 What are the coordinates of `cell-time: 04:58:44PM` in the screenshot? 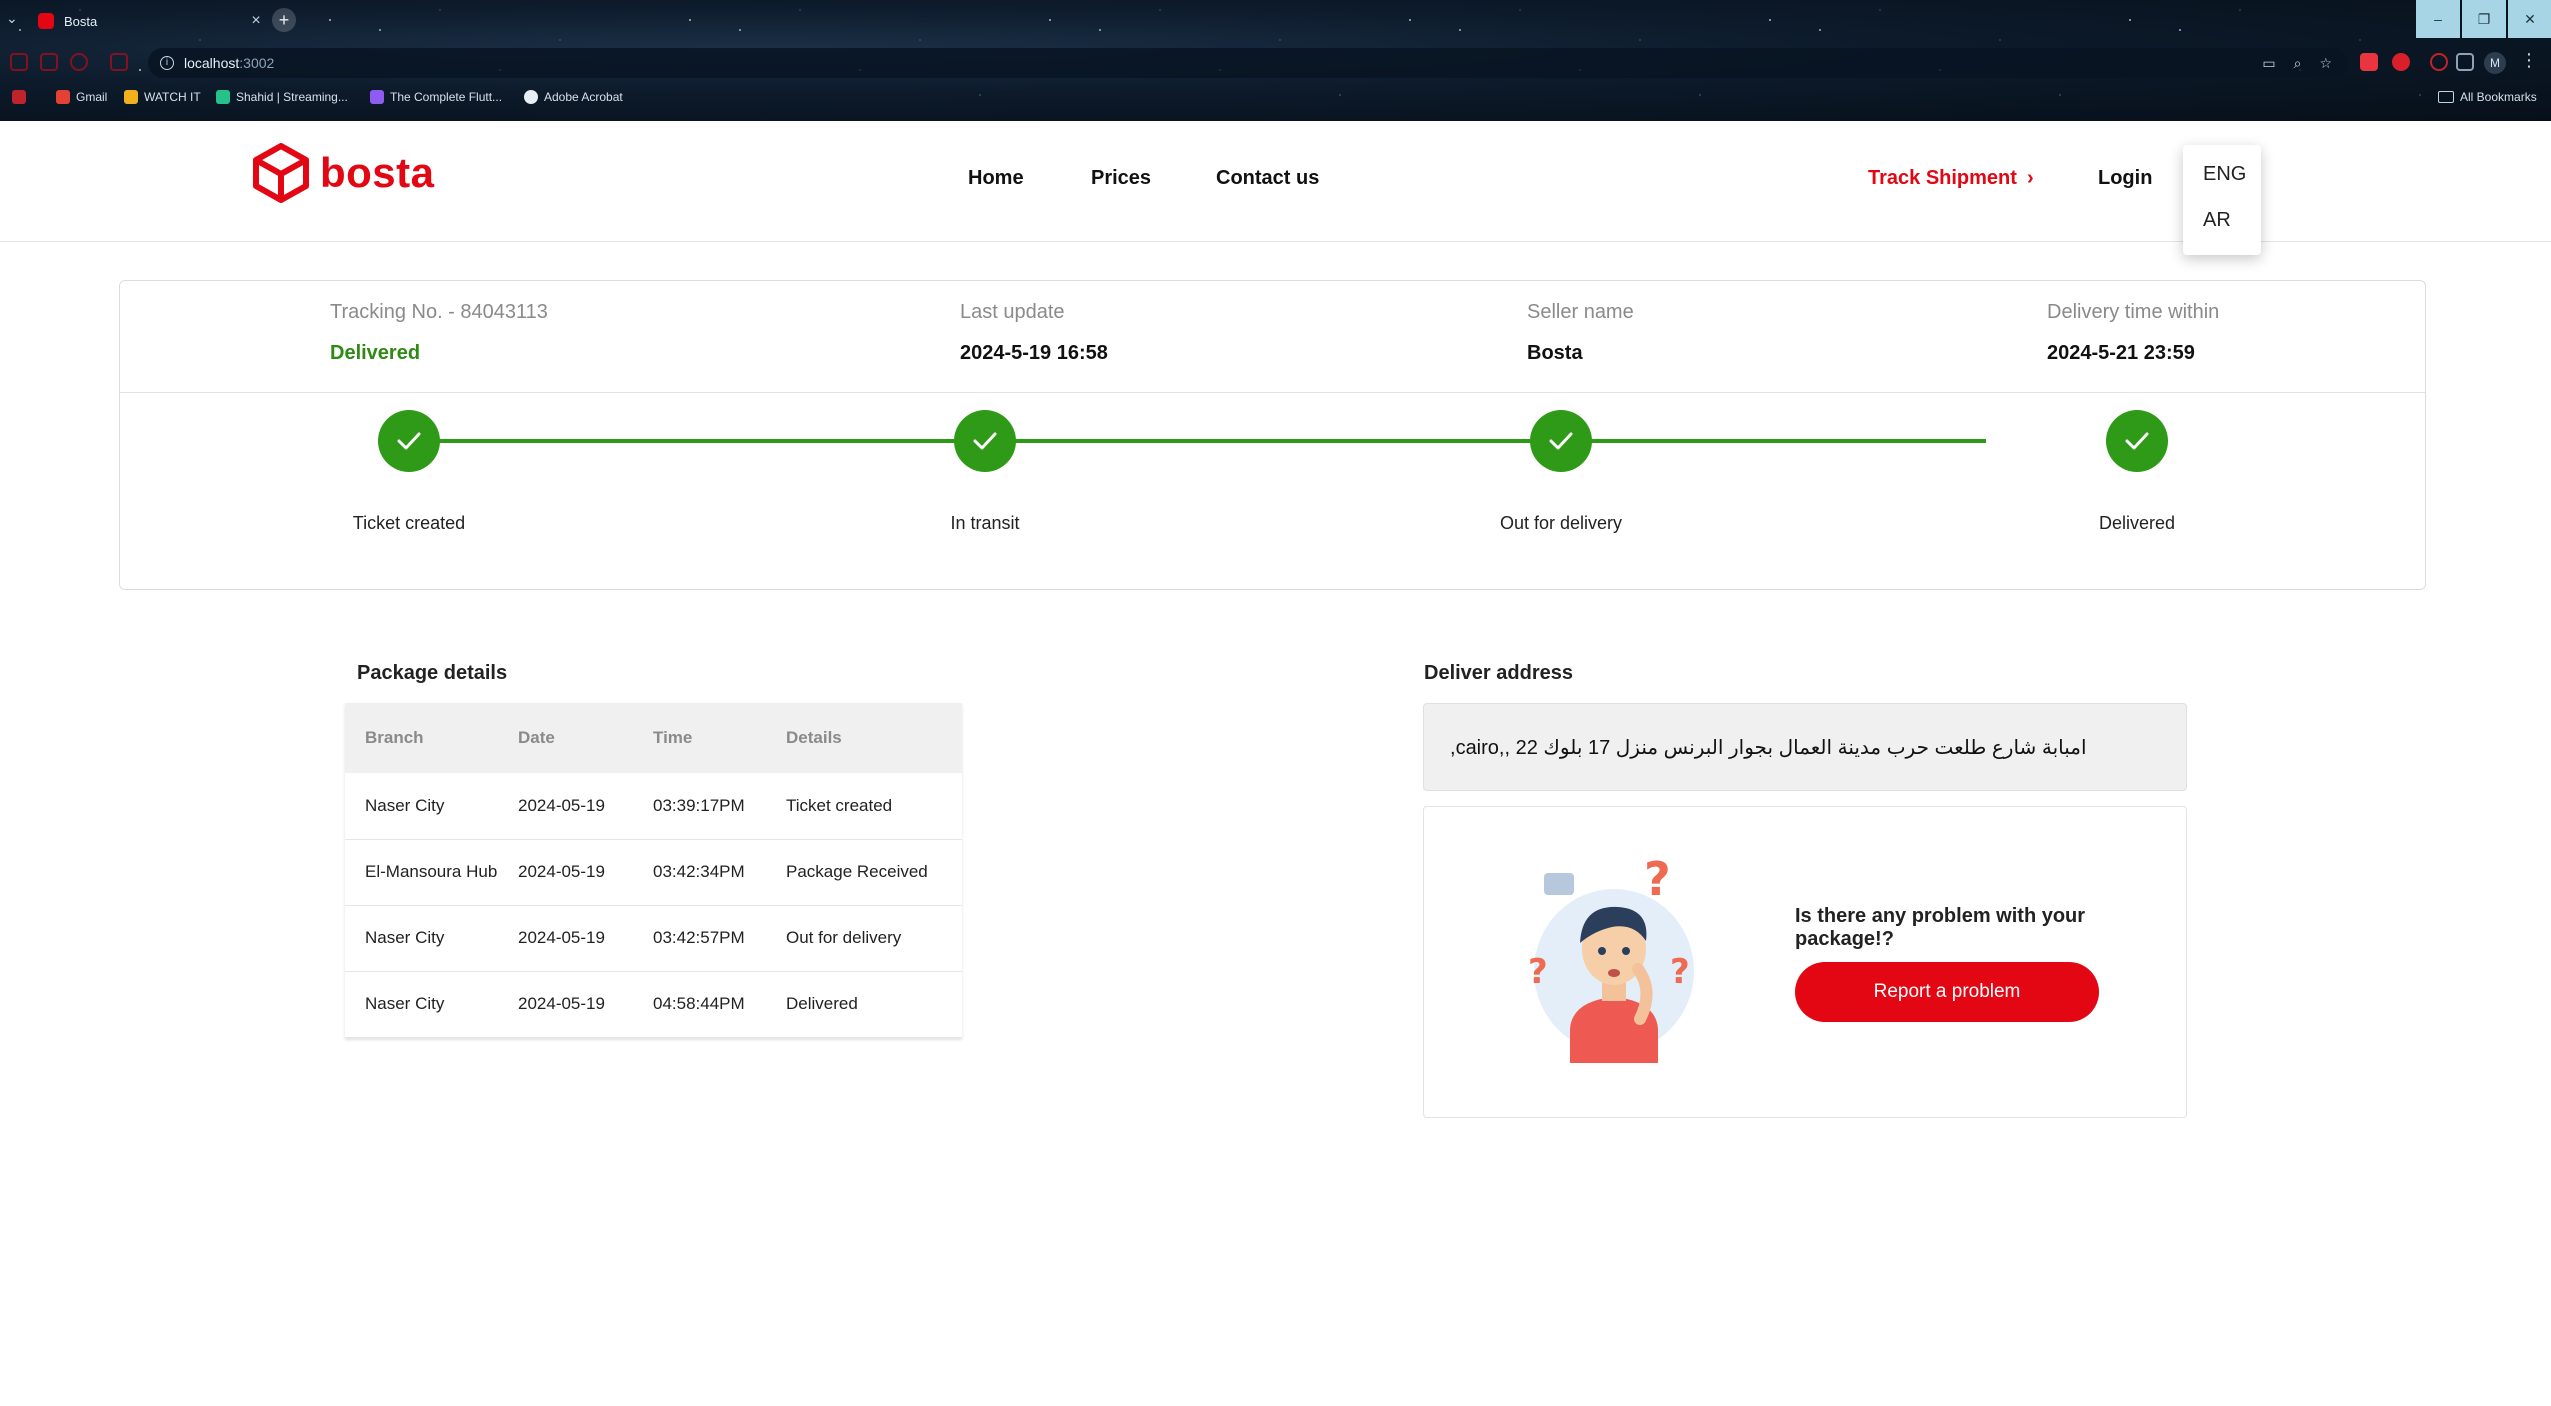 It's located at (719, 1004).